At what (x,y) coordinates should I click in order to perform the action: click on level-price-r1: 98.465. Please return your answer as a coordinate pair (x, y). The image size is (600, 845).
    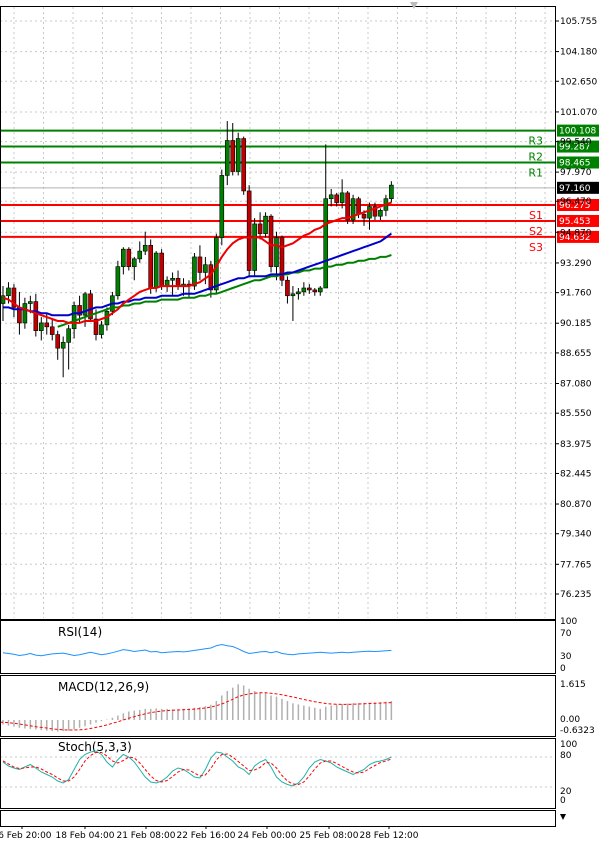
    Looking at the image, I should click on (575, 164).